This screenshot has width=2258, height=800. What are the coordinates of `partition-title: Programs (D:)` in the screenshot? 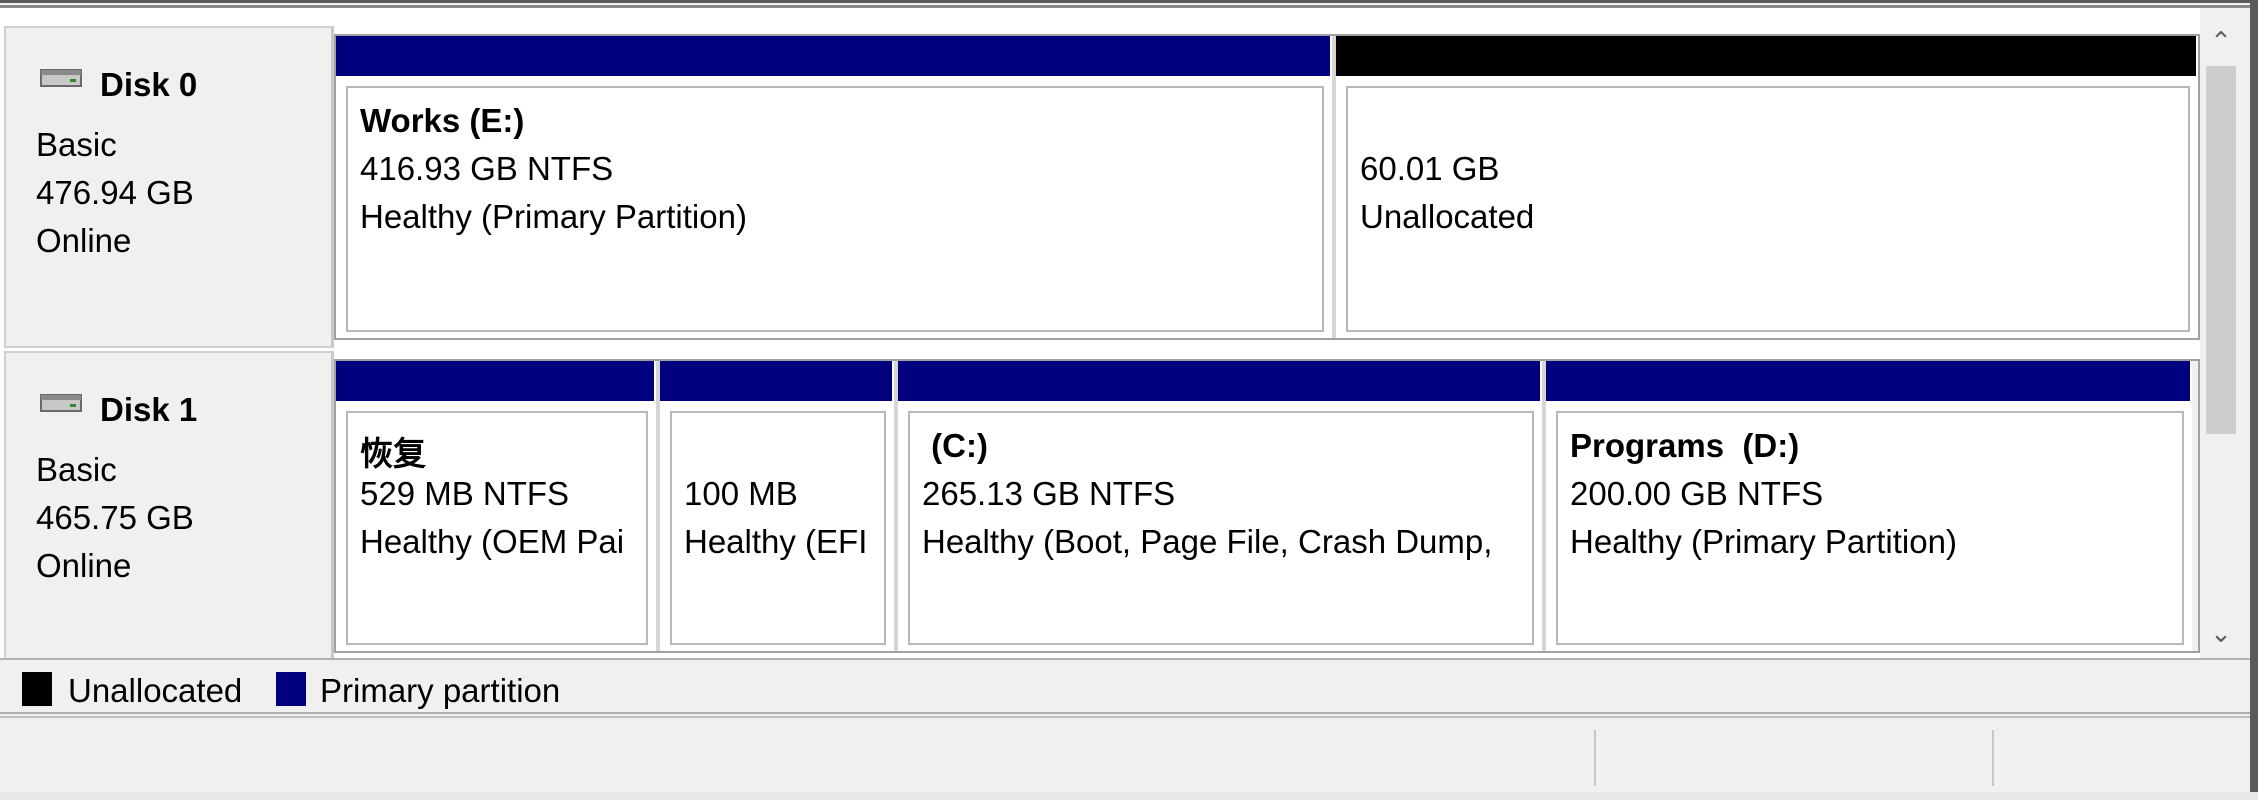 It's located at (1685, 445).